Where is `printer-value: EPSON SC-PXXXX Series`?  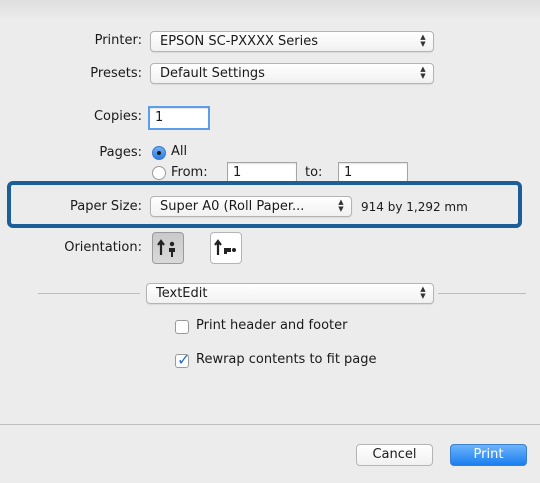
printer-value: EPSON SC-PXXXX Series is located at coordinates (239, 41).